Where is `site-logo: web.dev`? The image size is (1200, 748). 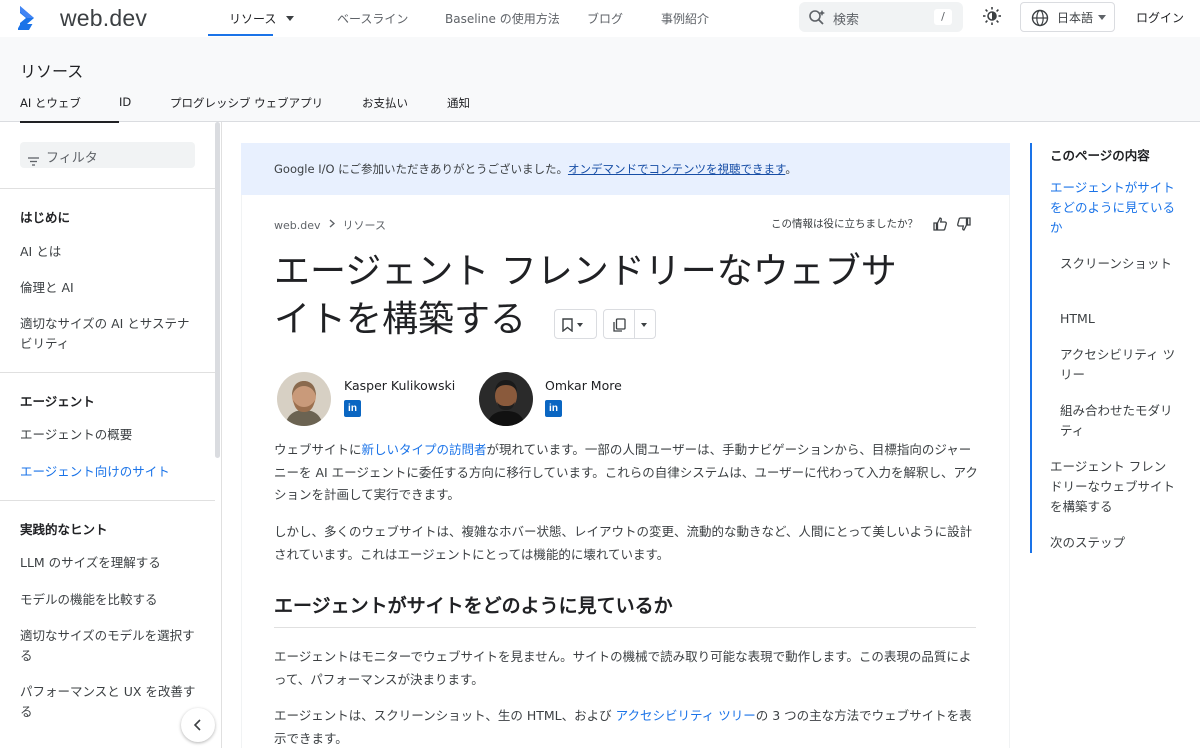
site-logo: web.dev is located at coordinates (82, 18).